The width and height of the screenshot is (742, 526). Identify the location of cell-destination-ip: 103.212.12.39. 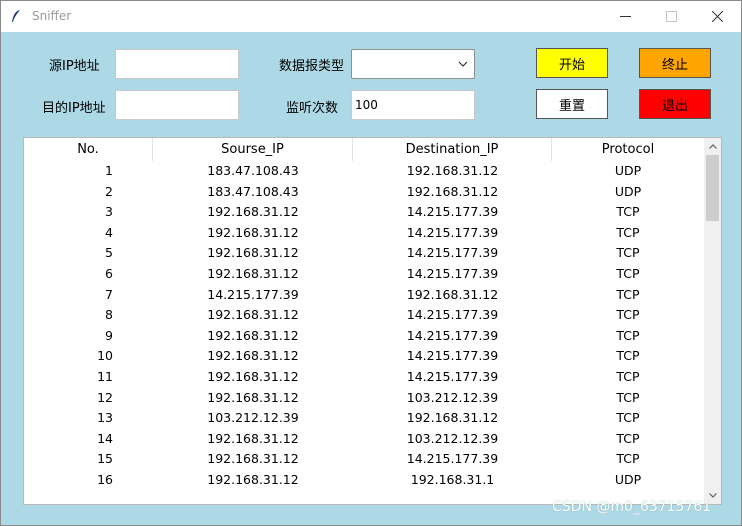
(452, 438).